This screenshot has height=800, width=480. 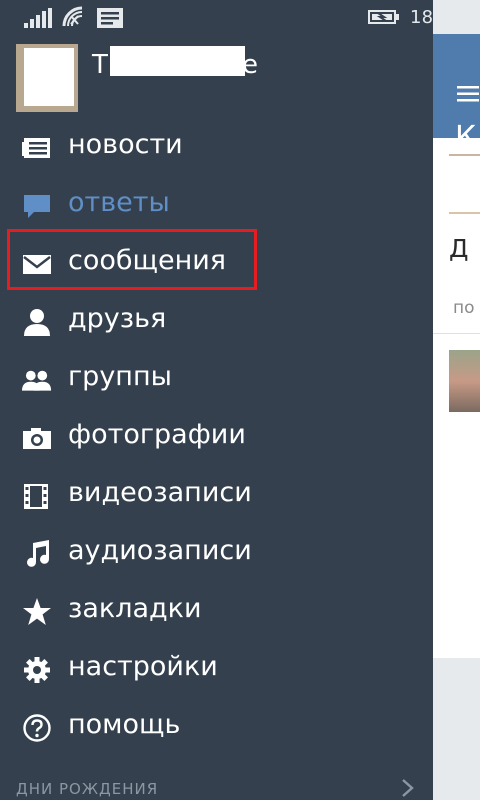 I want to click on name-redaction, so click(x=177, y=61).